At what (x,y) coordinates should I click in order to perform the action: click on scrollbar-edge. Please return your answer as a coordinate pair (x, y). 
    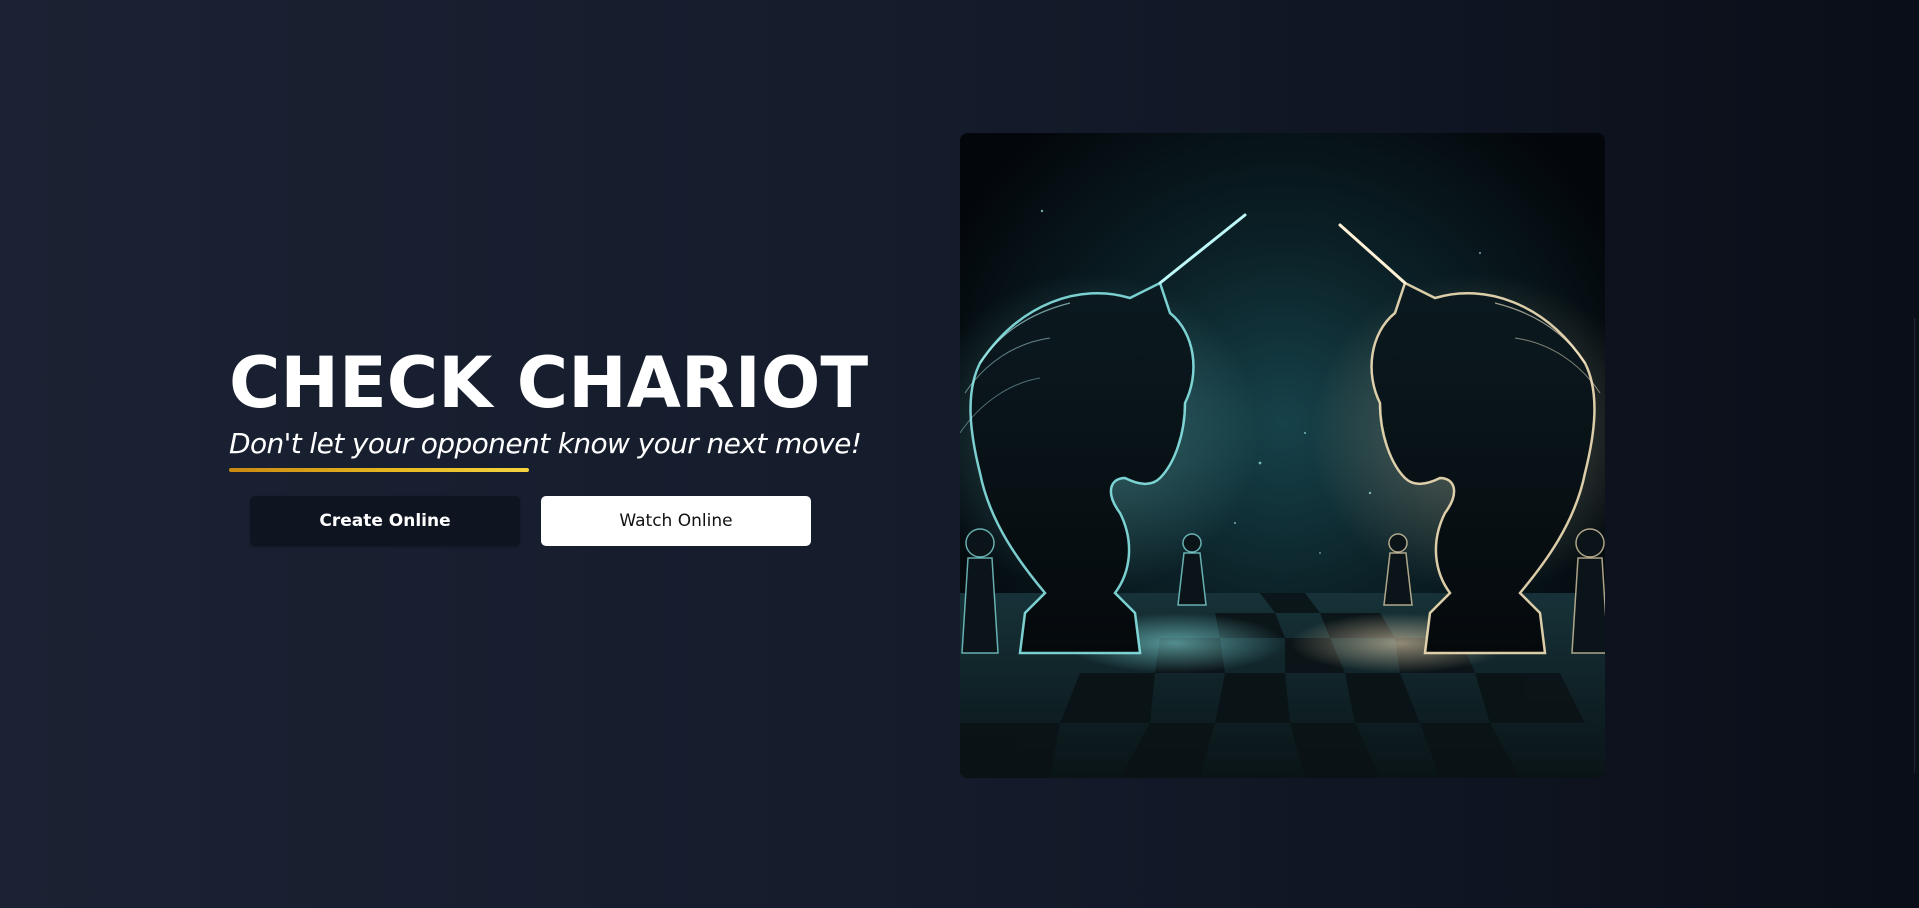
    Looking at the image, I should click on (1916, 545).